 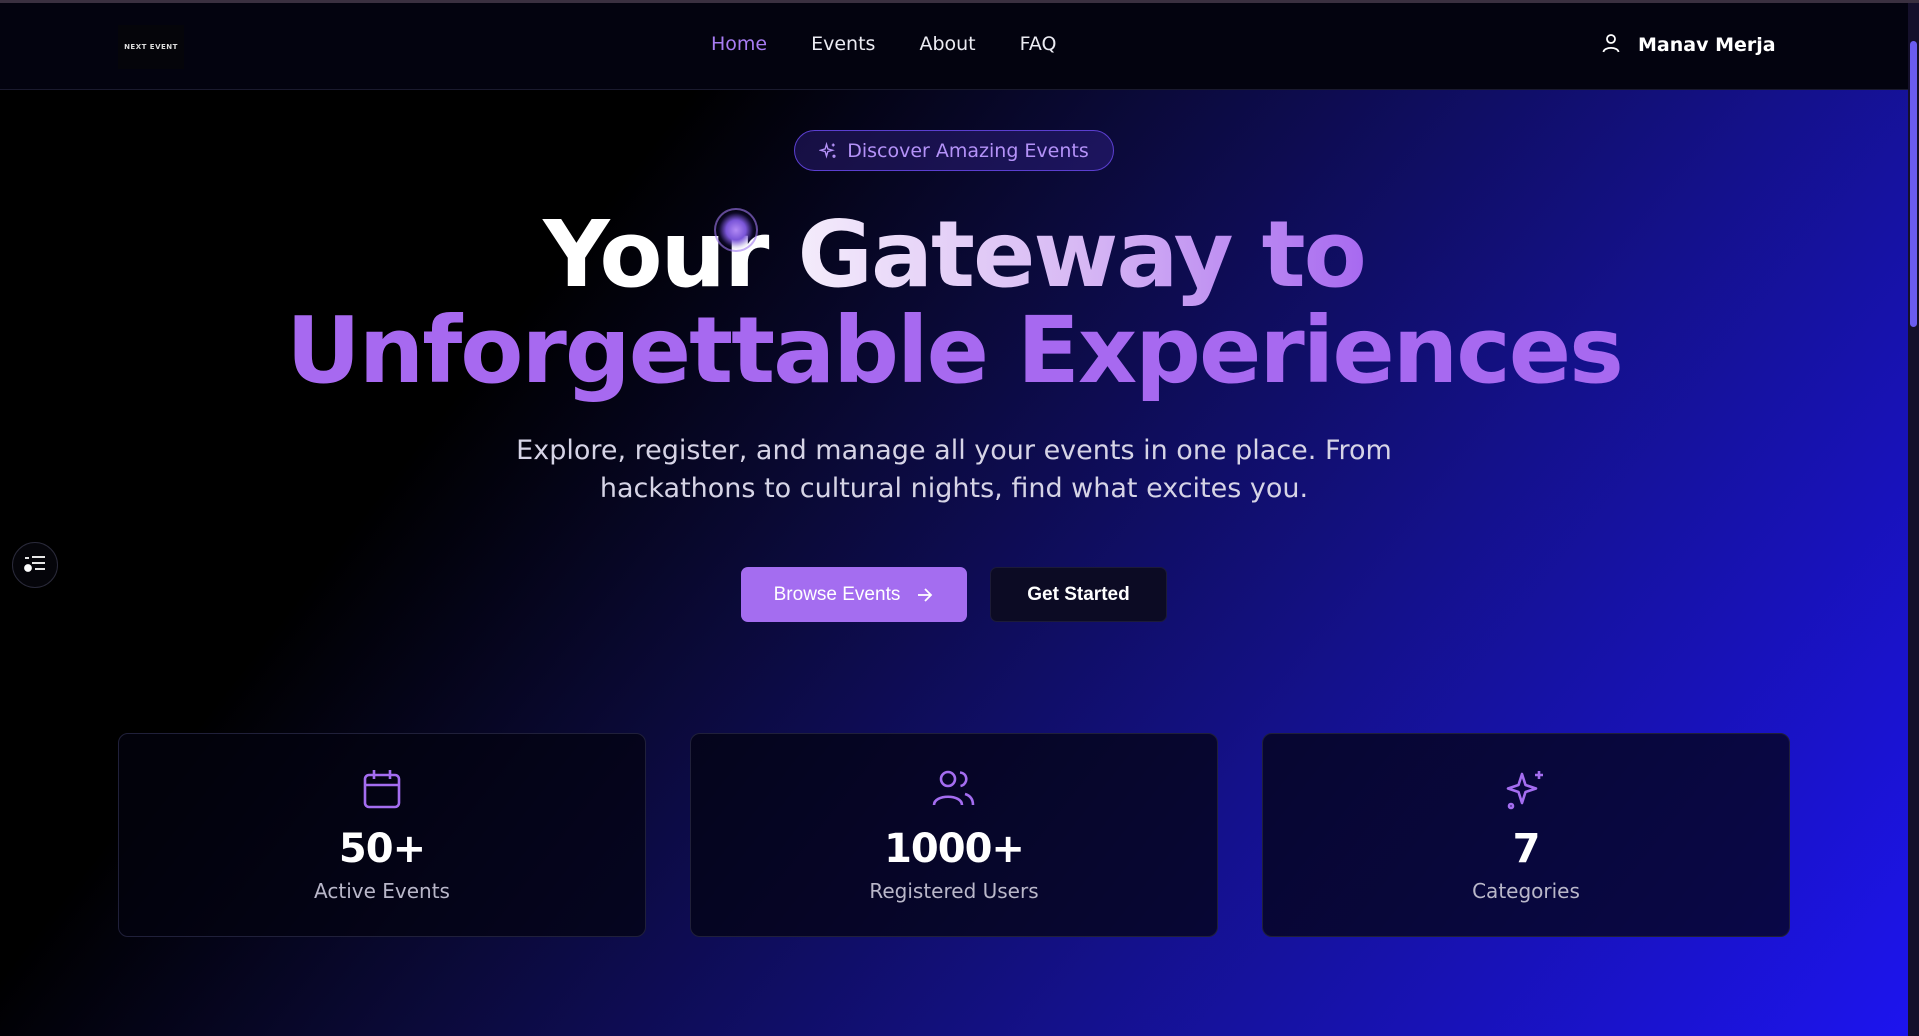 What do you see at coordinates (954, 788) in the screenshot?
I see `users-icon` at bounding box center [954, 788].